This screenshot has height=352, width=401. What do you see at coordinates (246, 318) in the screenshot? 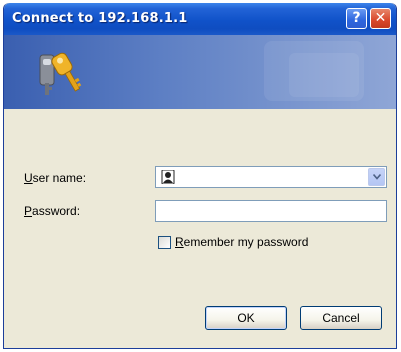
I see `ok-button: OK` at bounding box center [246, 318].